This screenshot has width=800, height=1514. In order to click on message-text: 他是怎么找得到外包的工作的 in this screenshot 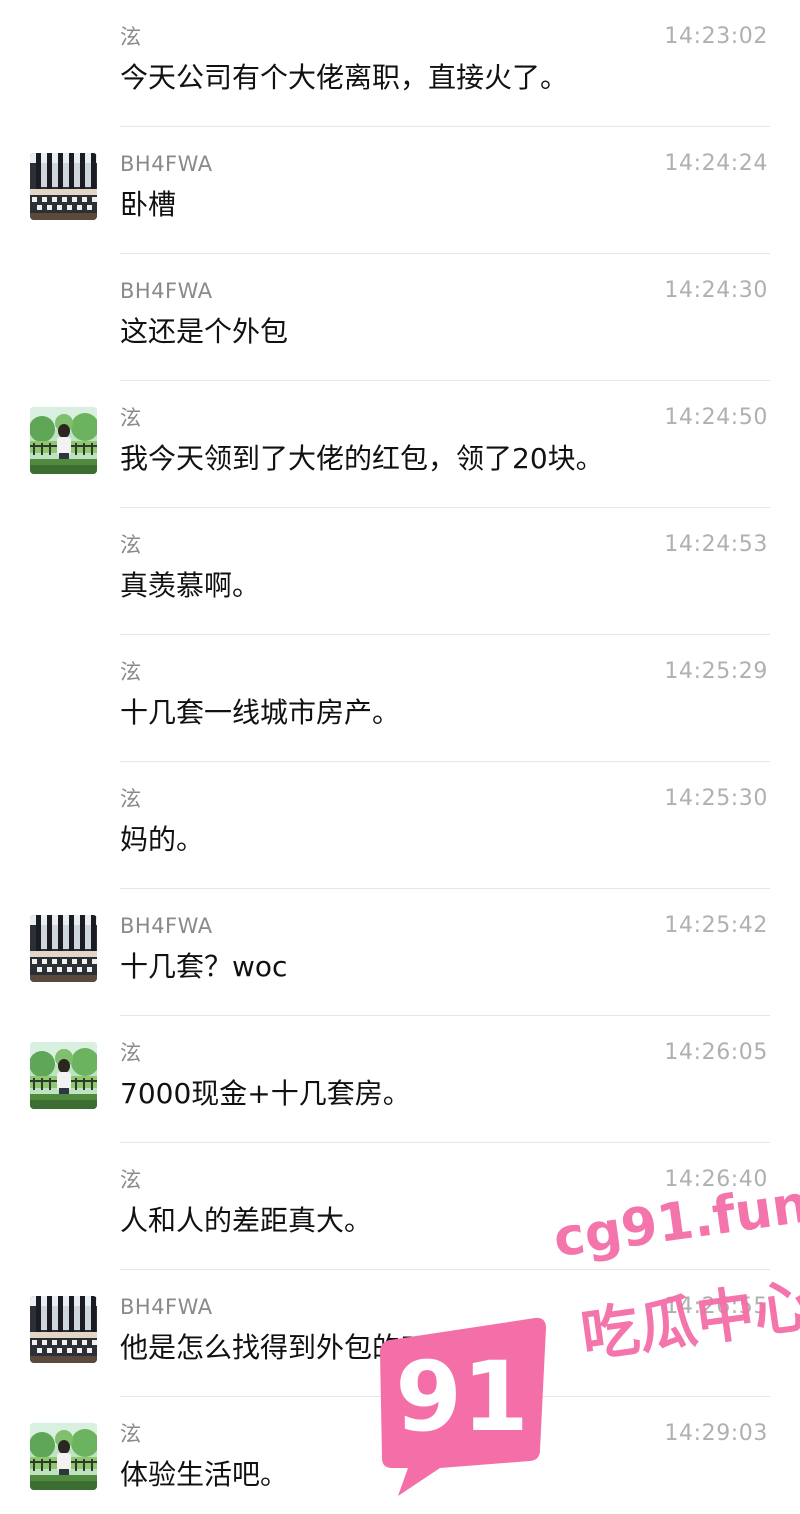, I will do `click(302, 1347)`.